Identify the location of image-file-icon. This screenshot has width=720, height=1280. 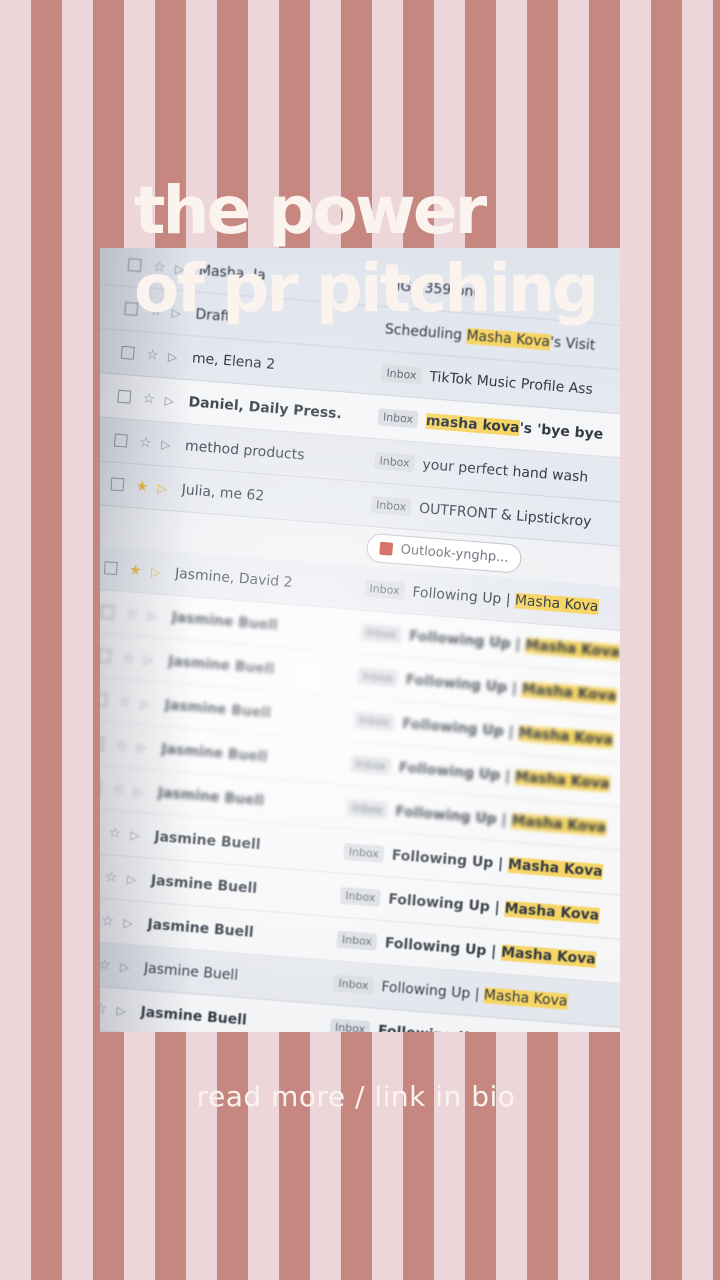
(386, 548).